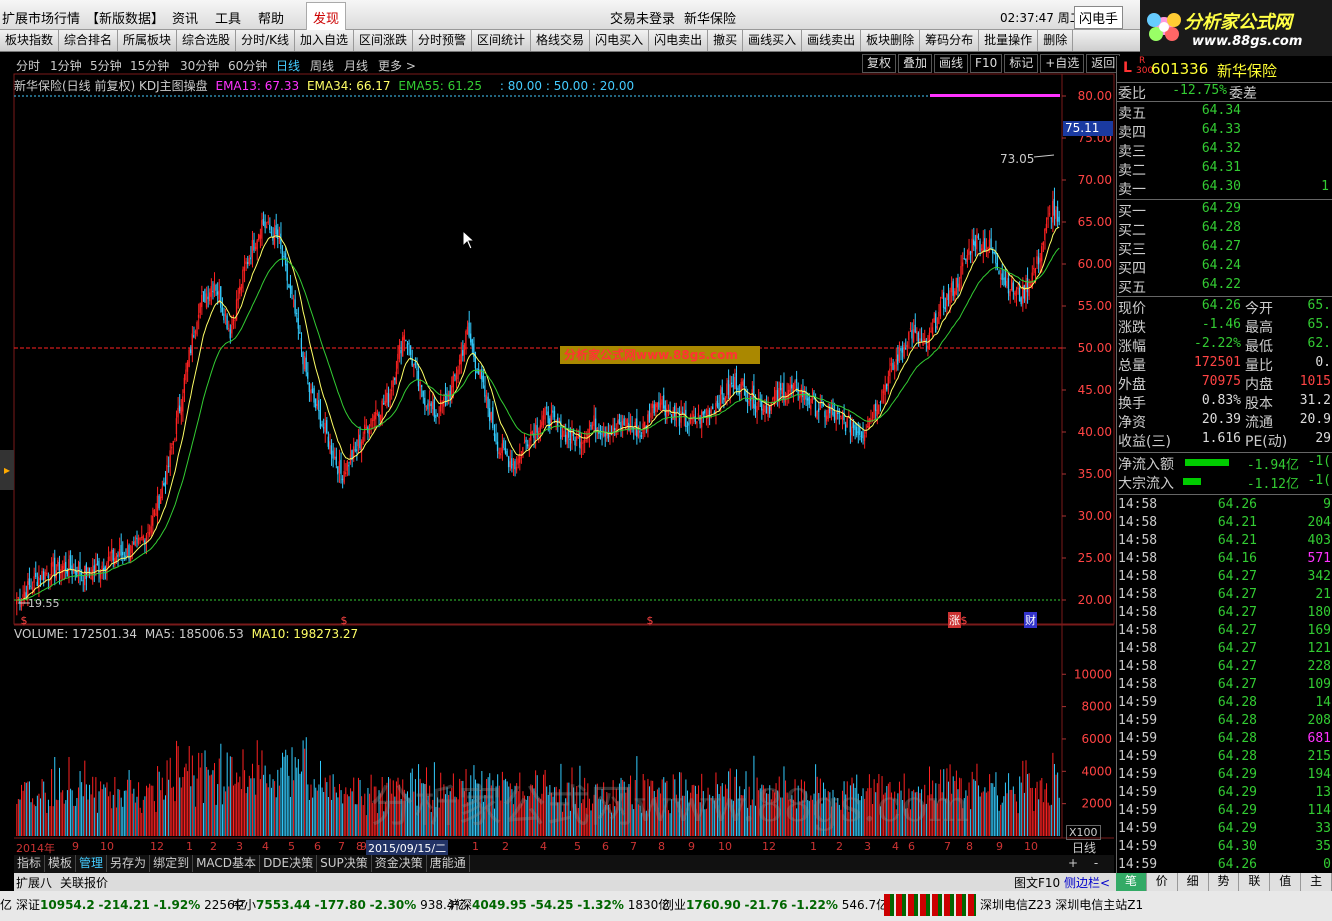 Image resolution: width=1332 pixels, height=921 pixels. Describe the element at coordinates (349, 904) in the screenshot. I see `index-smallcap: 中小7553.44 -177.80 -2.30% 938.4亿` at that location.